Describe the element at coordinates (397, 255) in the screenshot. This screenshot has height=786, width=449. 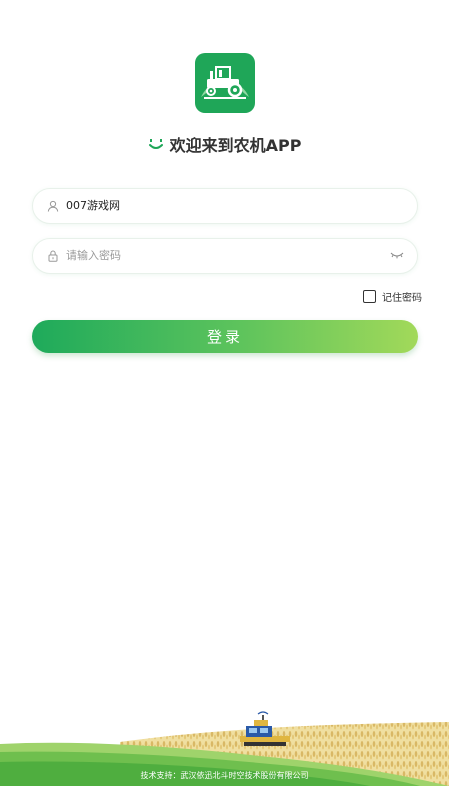
I see `eye-closed-icon` at that location.